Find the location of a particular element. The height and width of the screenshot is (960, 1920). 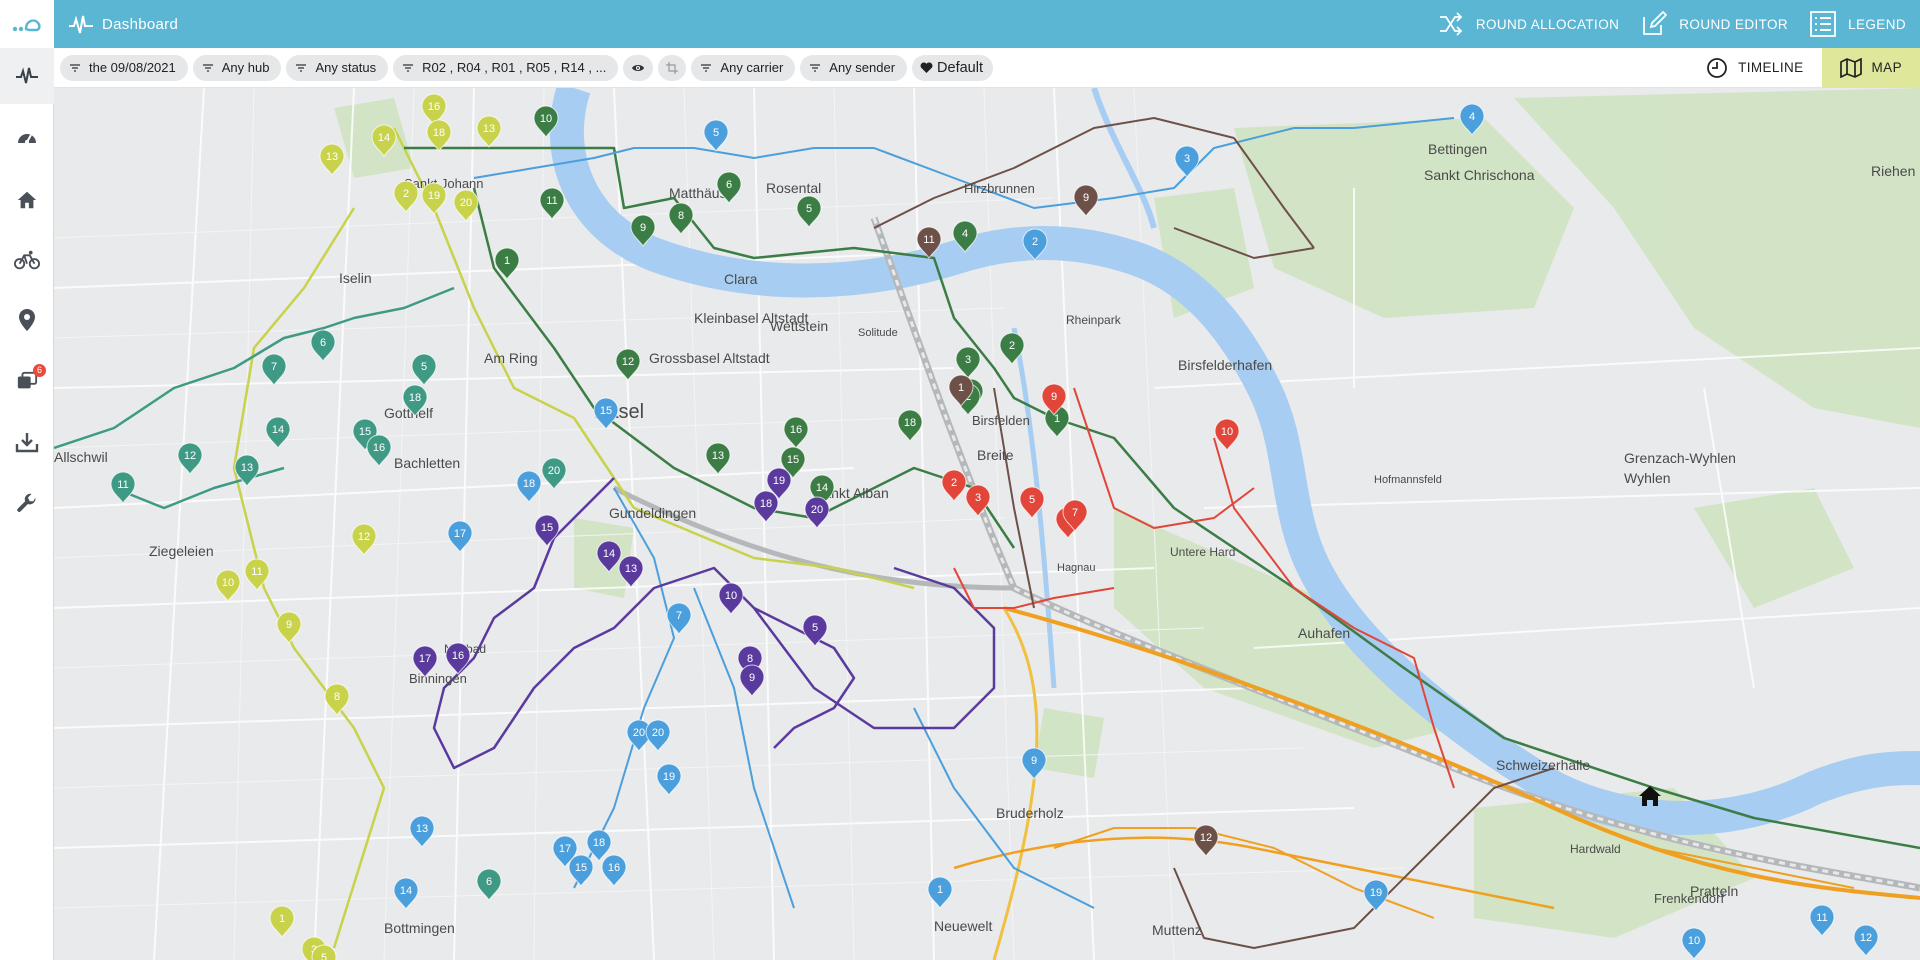

eye-icon is located at coordinates (638, 67).